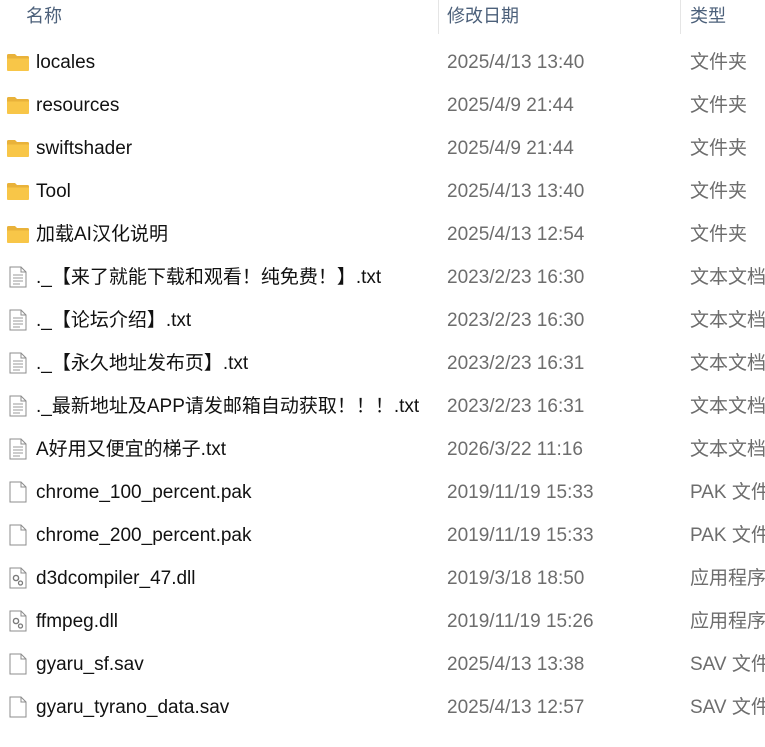  I want to click on file-name: chrome_200_percent.pak, so click(143, 535).